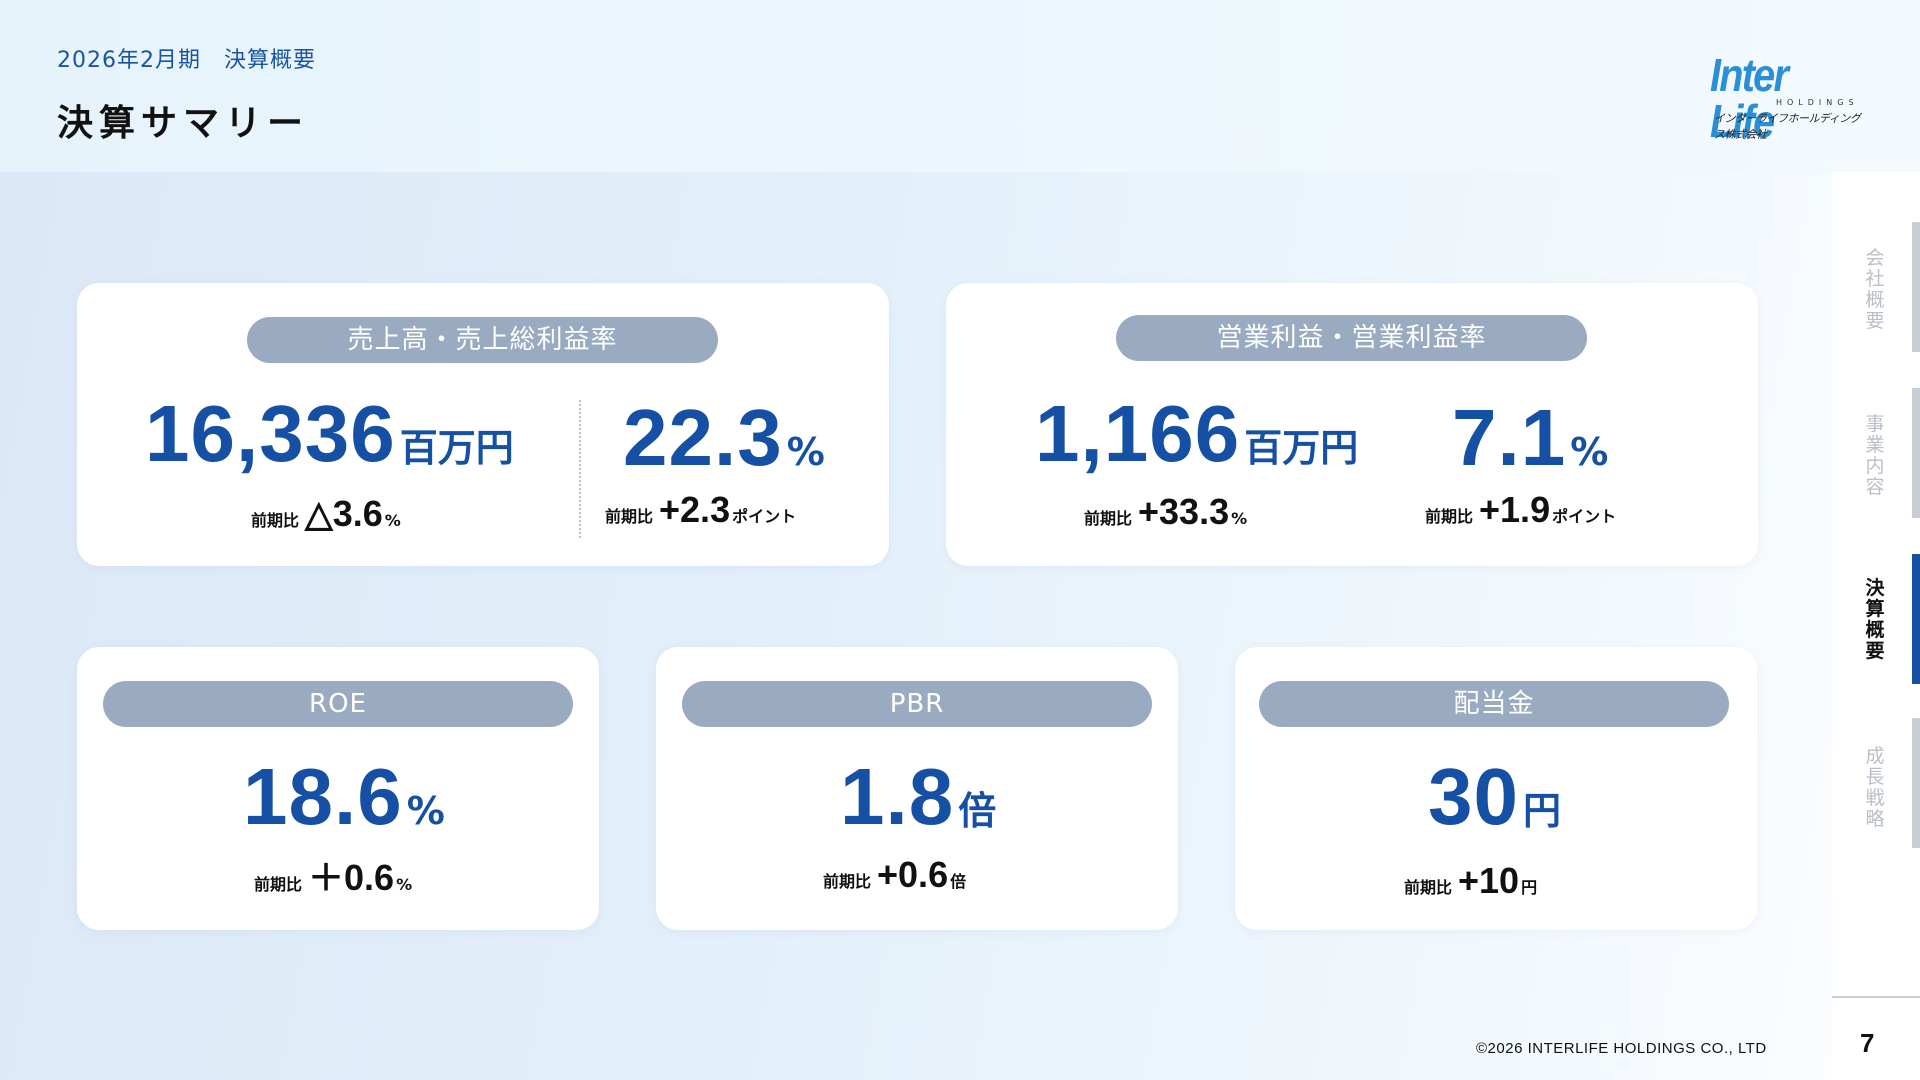 Image resolution: width=1920 pixels, height=1080 pixels. Describe the element at coordinates (580, 469) in the screenshot. I see `sales-card-divider` at that location.